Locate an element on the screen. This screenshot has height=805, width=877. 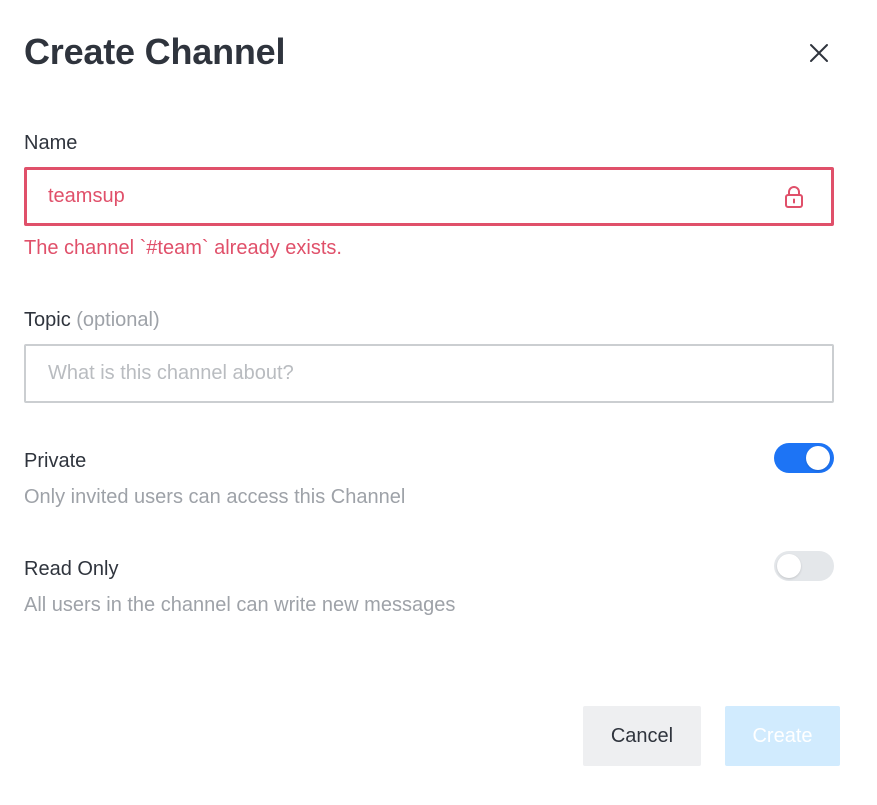
topic-input-wrapper is located at coordinates (429, 373).